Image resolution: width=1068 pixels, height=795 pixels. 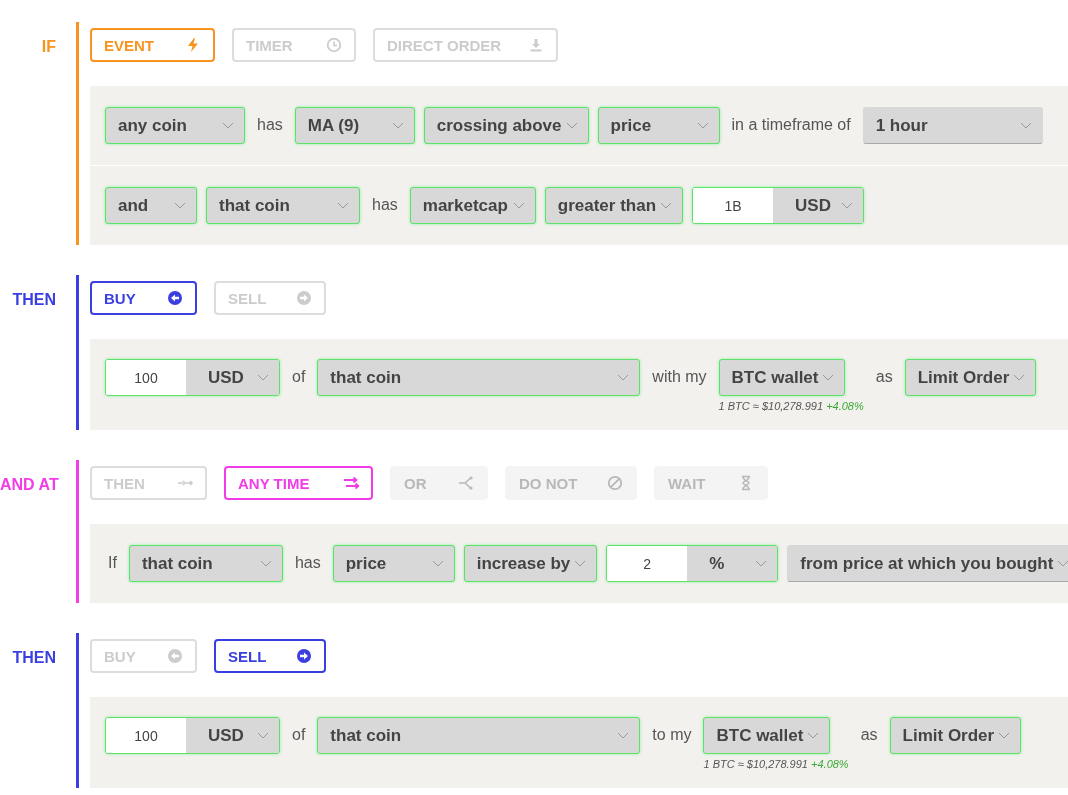 What do you see at coordinates (112, 563) in the screenshot?
I see `connector-text: If` at bounding box center [112, 563].